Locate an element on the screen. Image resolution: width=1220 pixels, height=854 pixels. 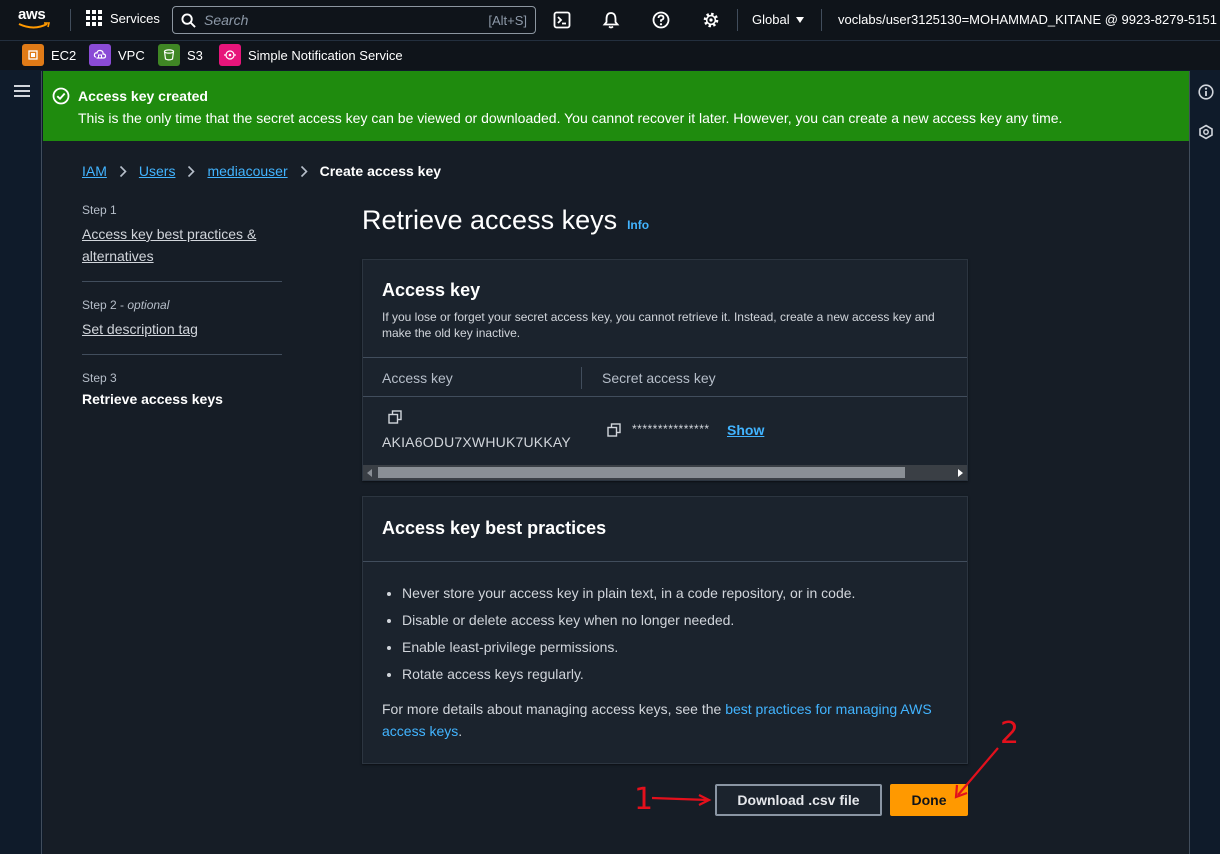
services-menu-button: Services is located at coordinates (123, 18).